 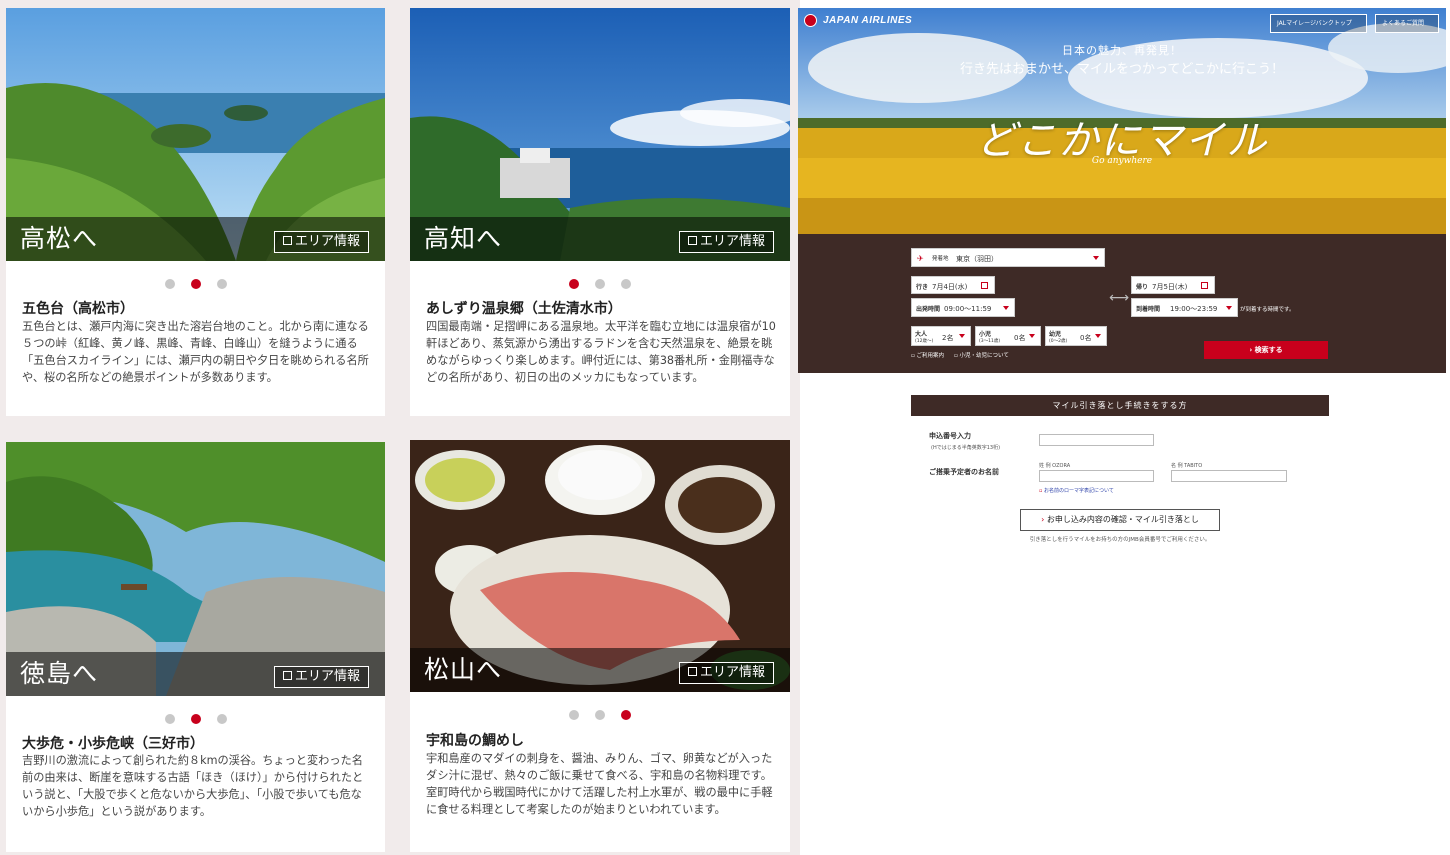 I want to click on city-title: 高知へ, so click(x=463, y=238).